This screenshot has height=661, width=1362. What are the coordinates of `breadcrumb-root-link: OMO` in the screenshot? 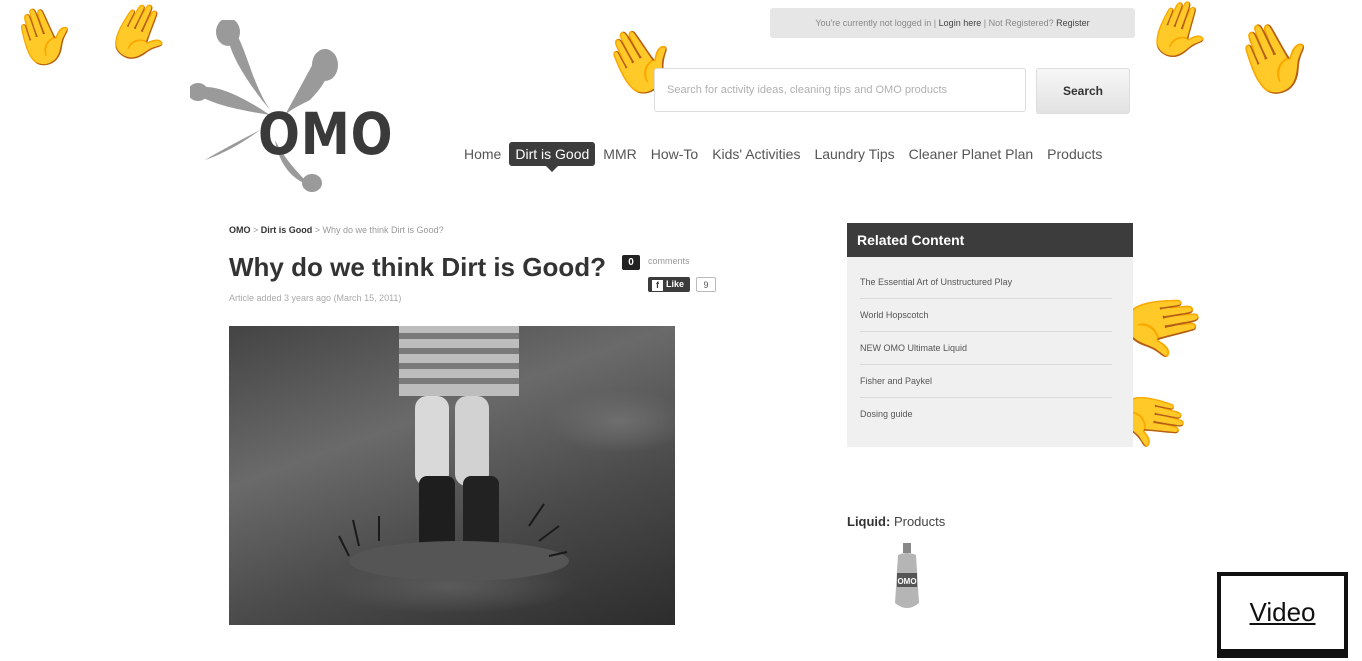 It's located at (240, 230).